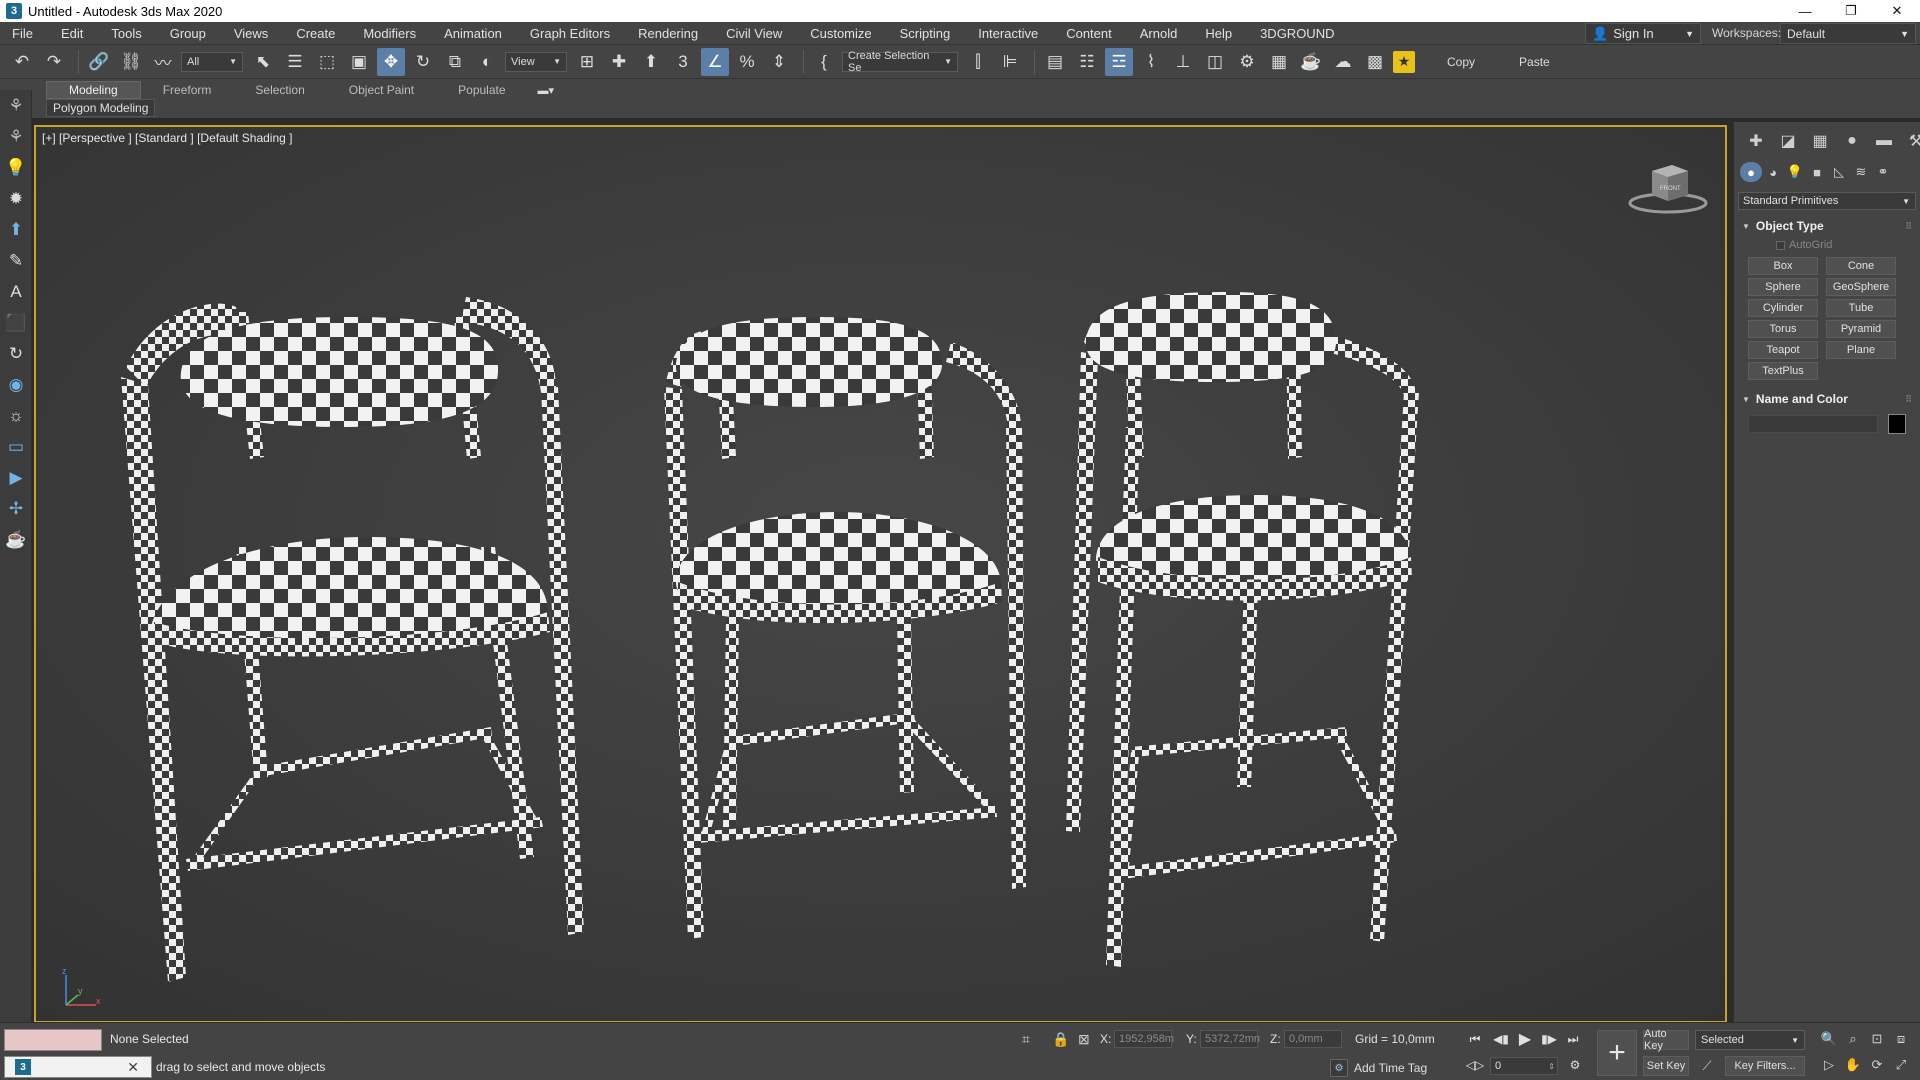 The height and width of the screenshot is (1080, 1920). What do you see at coordinates (481, 90) in the screenshot?
I see `tab-populate: Populate` at bounding box center [481, 90].